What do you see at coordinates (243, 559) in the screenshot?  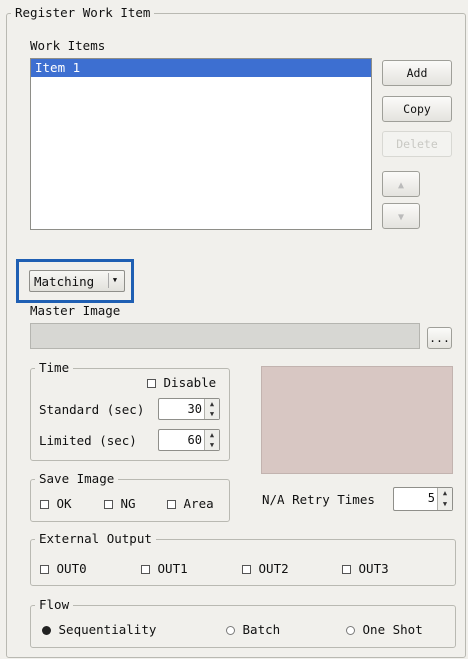 I see `external-output-group: External Output` at bounding box center [243, 559].